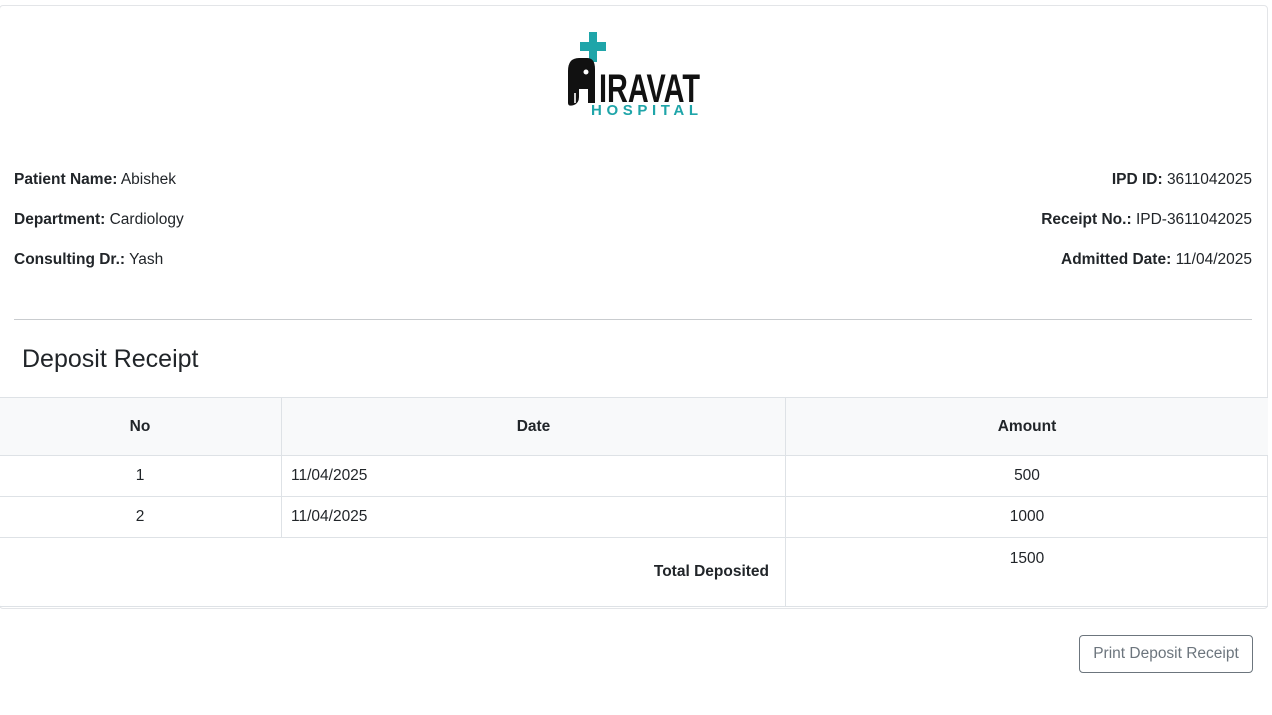 The height and width of the screenshot is (715, 1272). Describe the element at coordinates (1026, 476) in the screenshot. I see `cell-amount: 500` at that location.